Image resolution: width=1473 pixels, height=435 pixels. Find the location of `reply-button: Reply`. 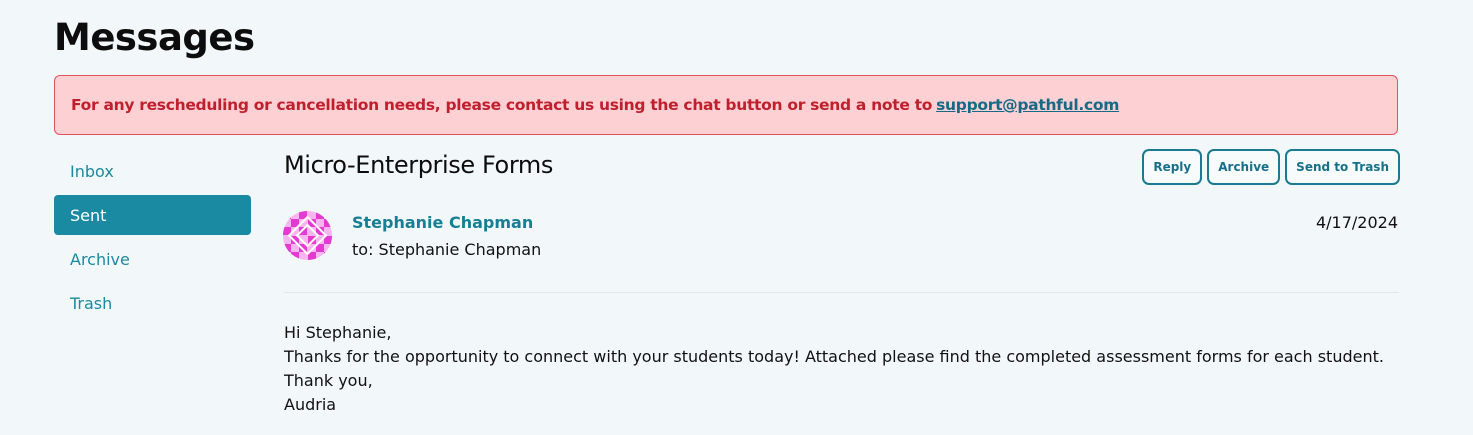

reply-button: Reply is located at coordinates (1172, 167).